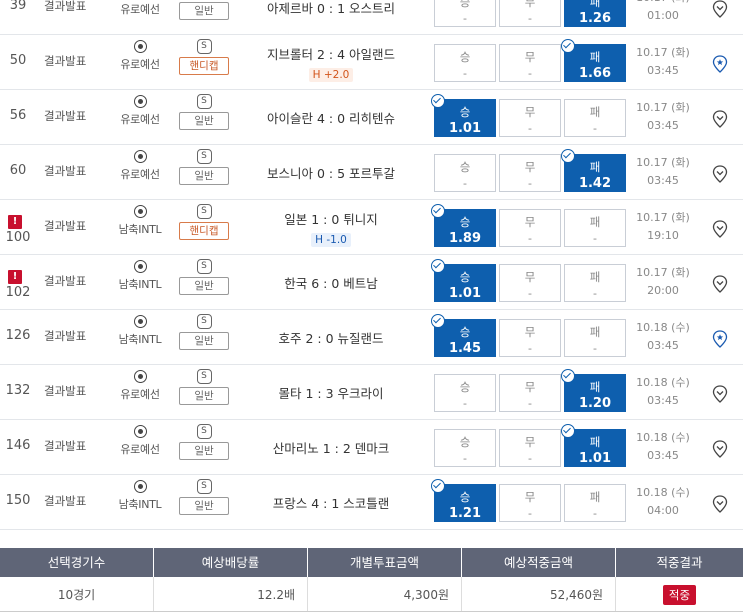  What do you see at coordinates (593, 445) in the screenshot?
I see `odds-lose-button: 패 1.01` at bounding box center [593, 445].